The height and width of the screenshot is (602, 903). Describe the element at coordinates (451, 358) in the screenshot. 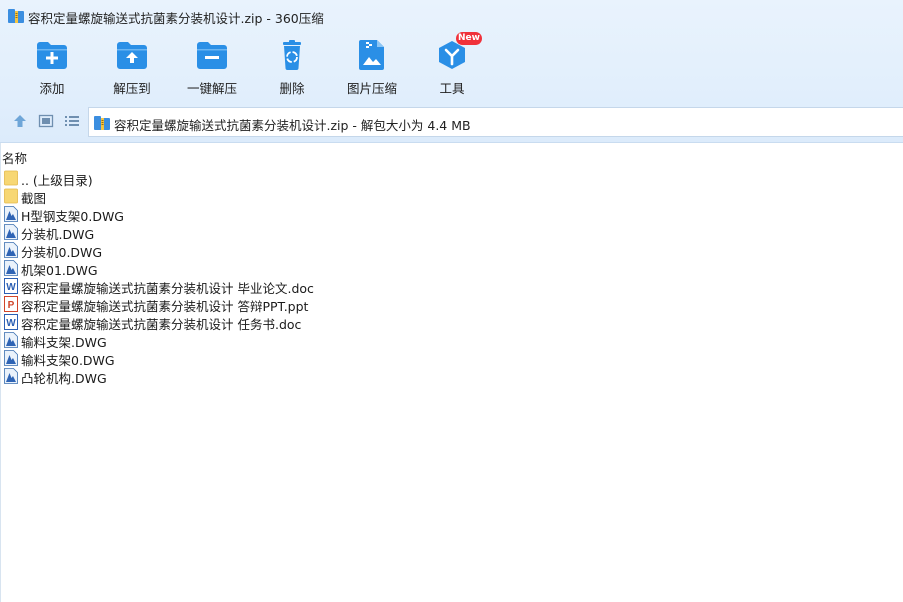

I see `list-item: 输料支架0.DWG` at that location.